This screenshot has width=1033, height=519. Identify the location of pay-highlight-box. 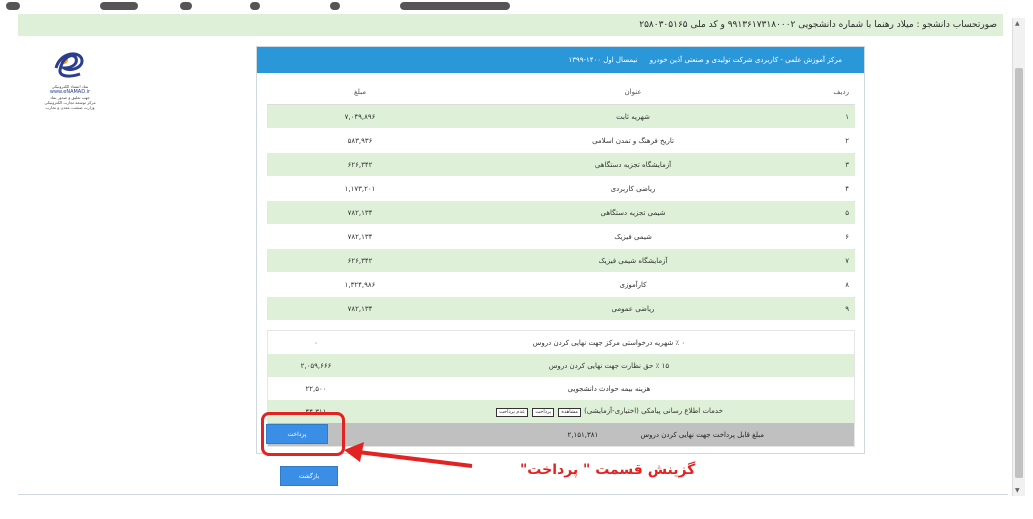
(303, 434).